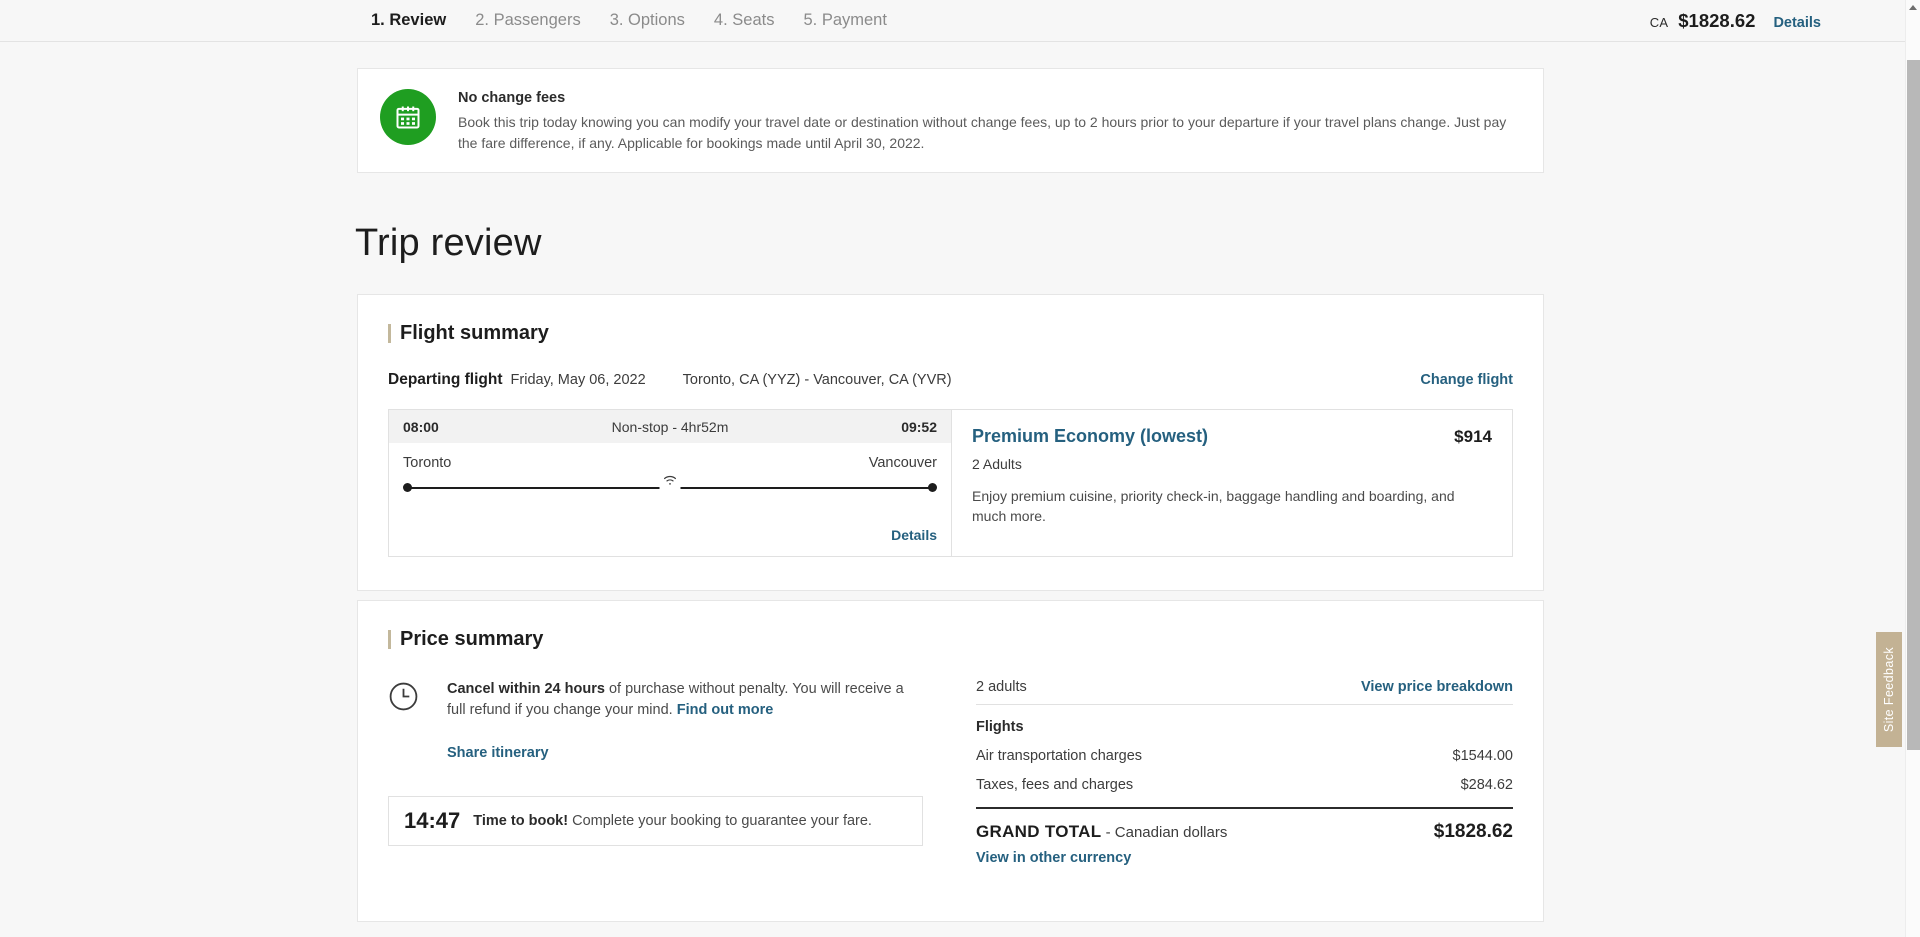 The image size is (1920, 937). What do you see at coordinates (1244, 692) in the screenshot?
I see `price-adults-row: 2 adults View price breakdown` at bounding box center [1244, 692].